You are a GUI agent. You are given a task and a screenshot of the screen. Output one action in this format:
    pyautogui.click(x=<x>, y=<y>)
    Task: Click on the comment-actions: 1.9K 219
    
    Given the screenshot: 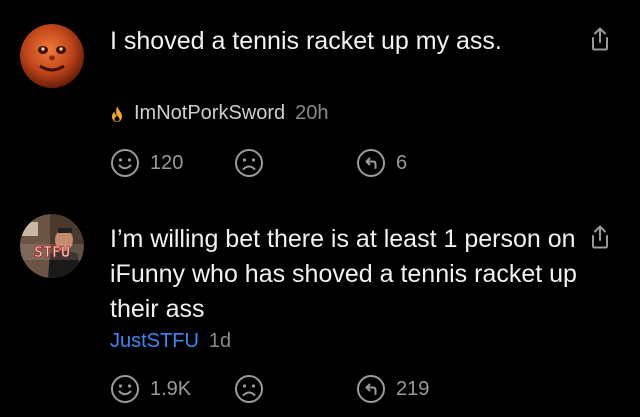 What is the action you would take?
    pyautogui.click(x=269, y=390)
    